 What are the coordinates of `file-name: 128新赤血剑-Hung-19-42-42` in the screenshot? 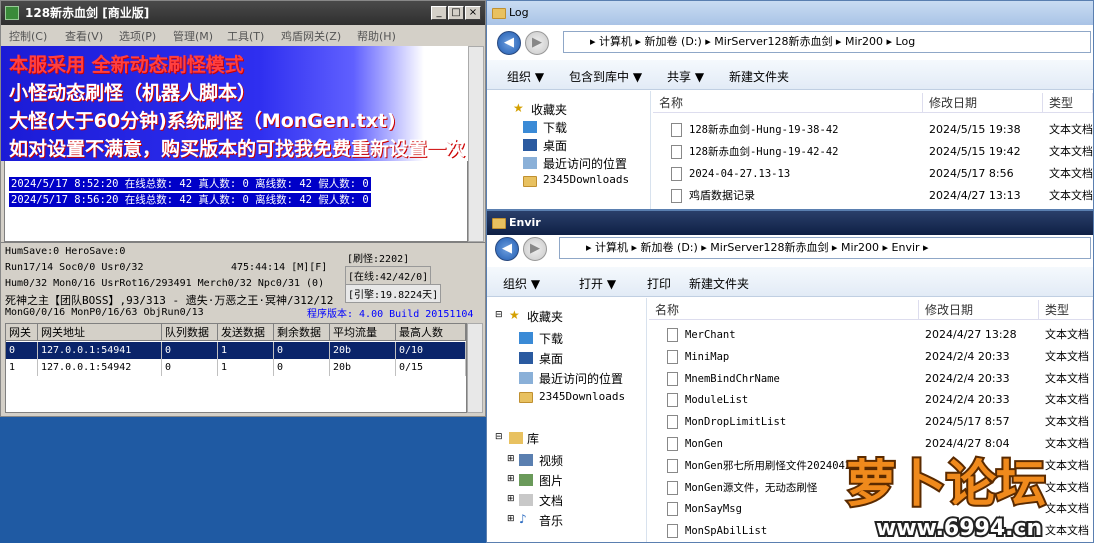 It's located at (764, 152).